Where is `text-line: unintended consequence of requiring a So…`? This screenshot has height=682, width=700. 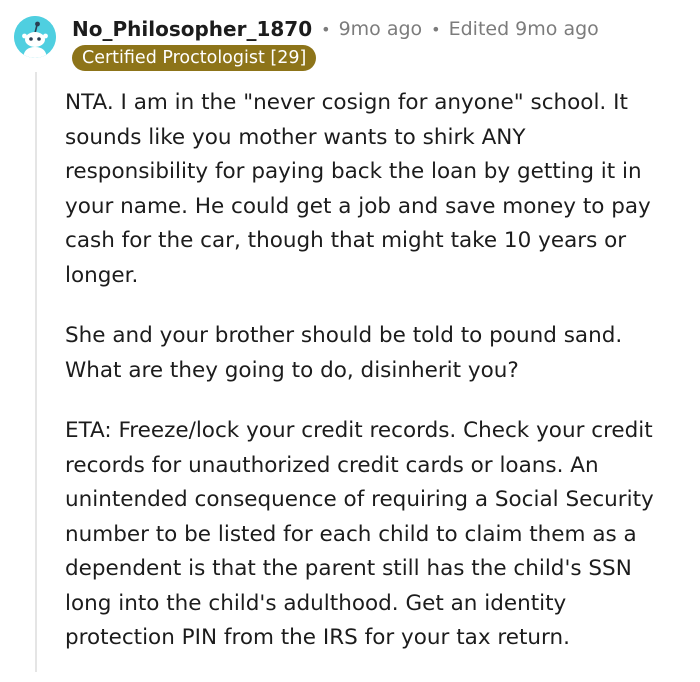 text-line: unintended consequence of requiring a So… is located at coordinates (359, 499).